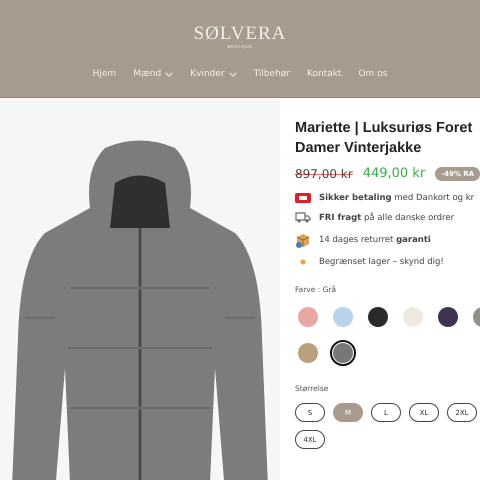 Image resolution: width=480 pixels, height=480 pixels. What do you see at coordinates (213, 74) in the screenshot?
I see `nav-link: Kvinder` at bounding box center [213, 74].